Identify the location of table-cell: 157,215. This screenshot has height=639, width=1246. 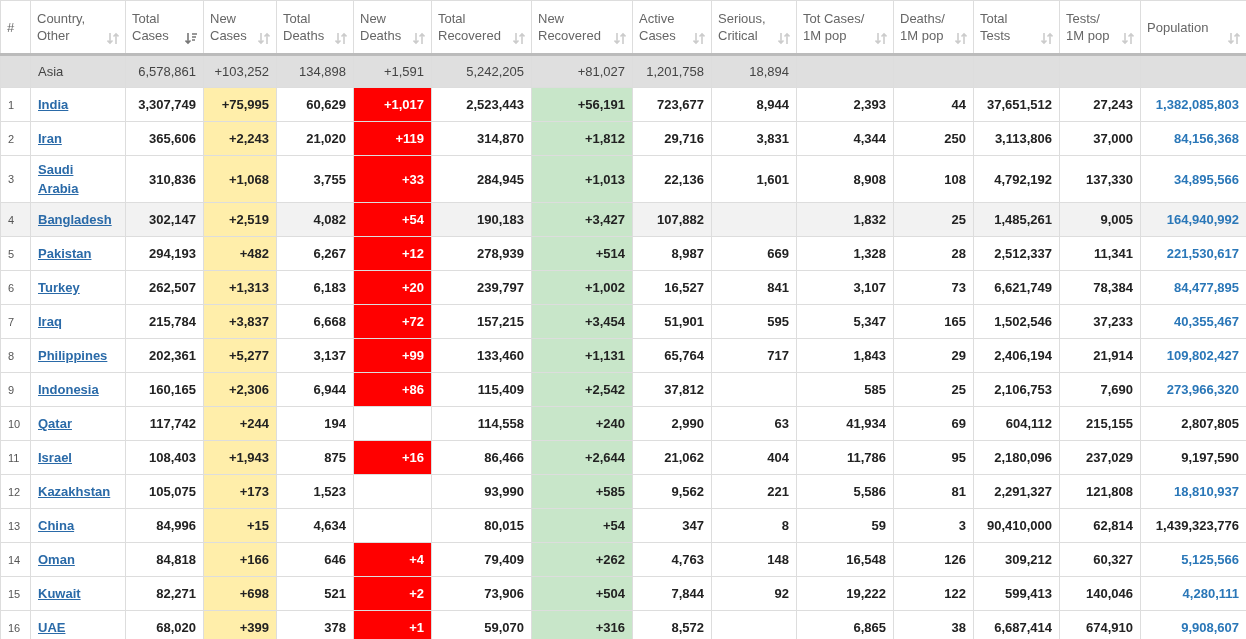
(481, 321).